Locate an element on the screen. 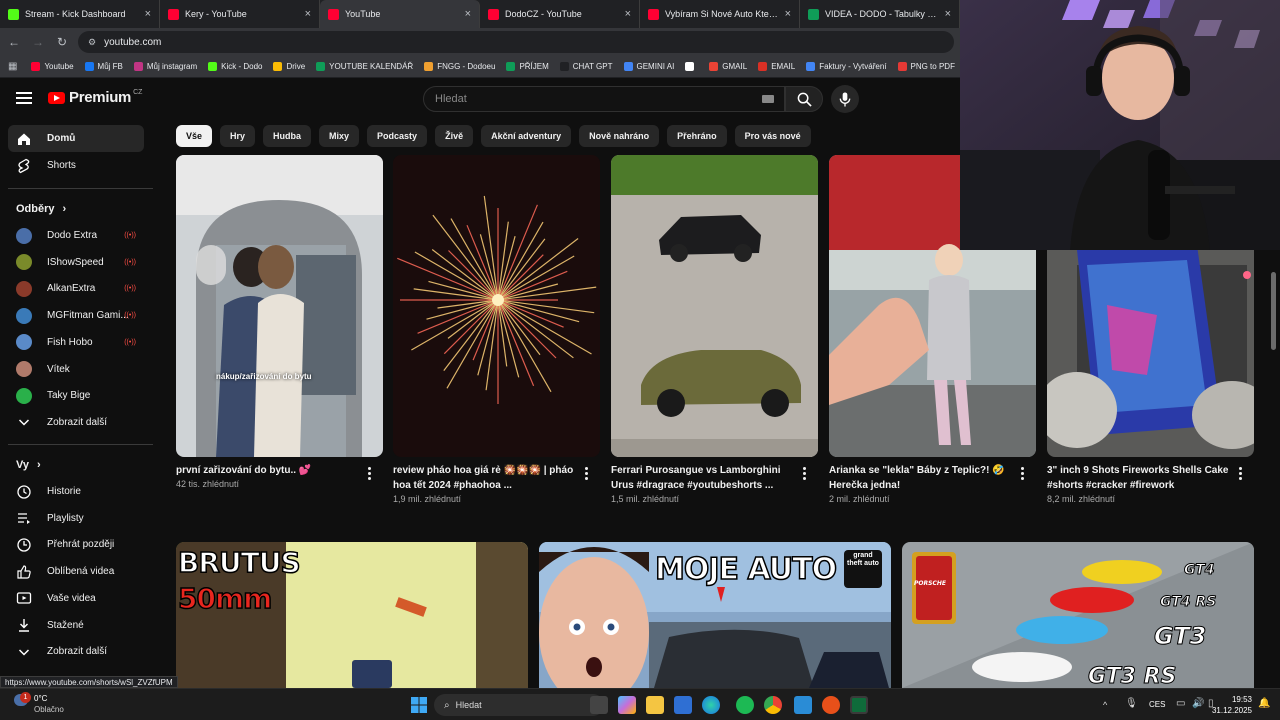  bookmark-item: CHAT GPT is located at coordinates (586, 66).